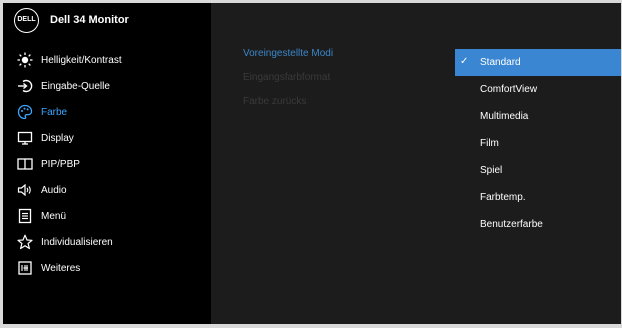  I want to click on menu-item-pip-pbp: PIP/PBP, so click(107, 164).